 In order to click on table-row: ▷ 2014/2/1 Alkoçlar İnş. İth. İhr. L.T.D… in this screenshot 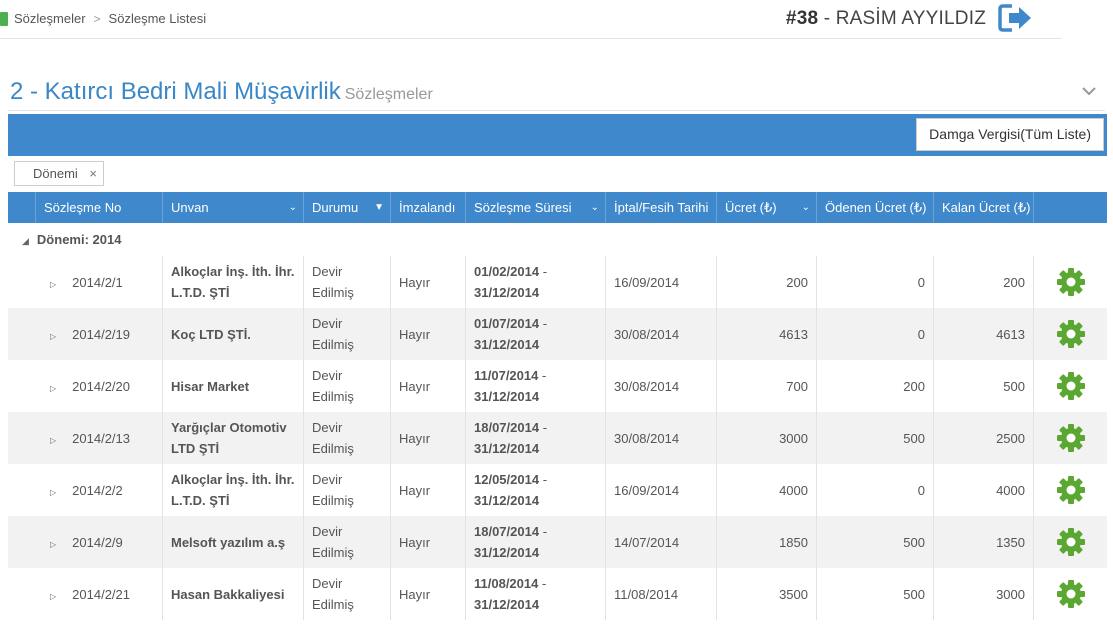, I will do `click(557, 282)`.